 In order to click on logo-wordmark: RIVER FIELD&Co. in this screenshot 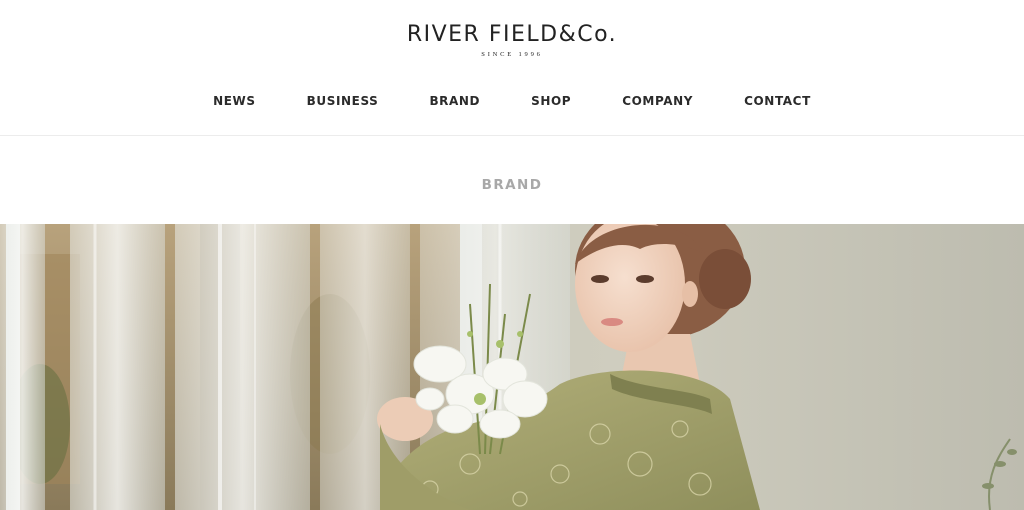, I will do `click(512, 34)`.